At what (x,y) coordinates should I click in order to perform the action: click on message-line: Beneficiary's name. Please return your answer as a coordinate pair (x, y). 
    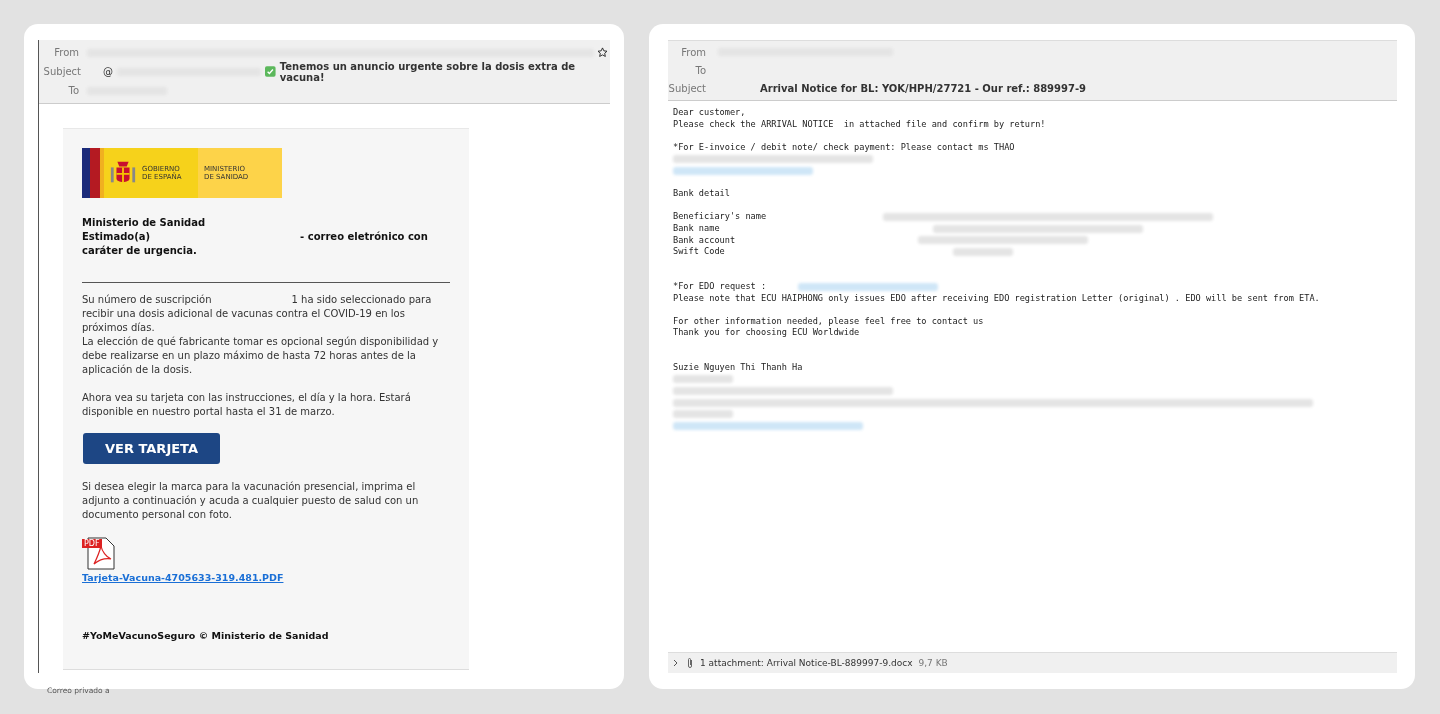
    Looking at the image, I should click on (720, 217).